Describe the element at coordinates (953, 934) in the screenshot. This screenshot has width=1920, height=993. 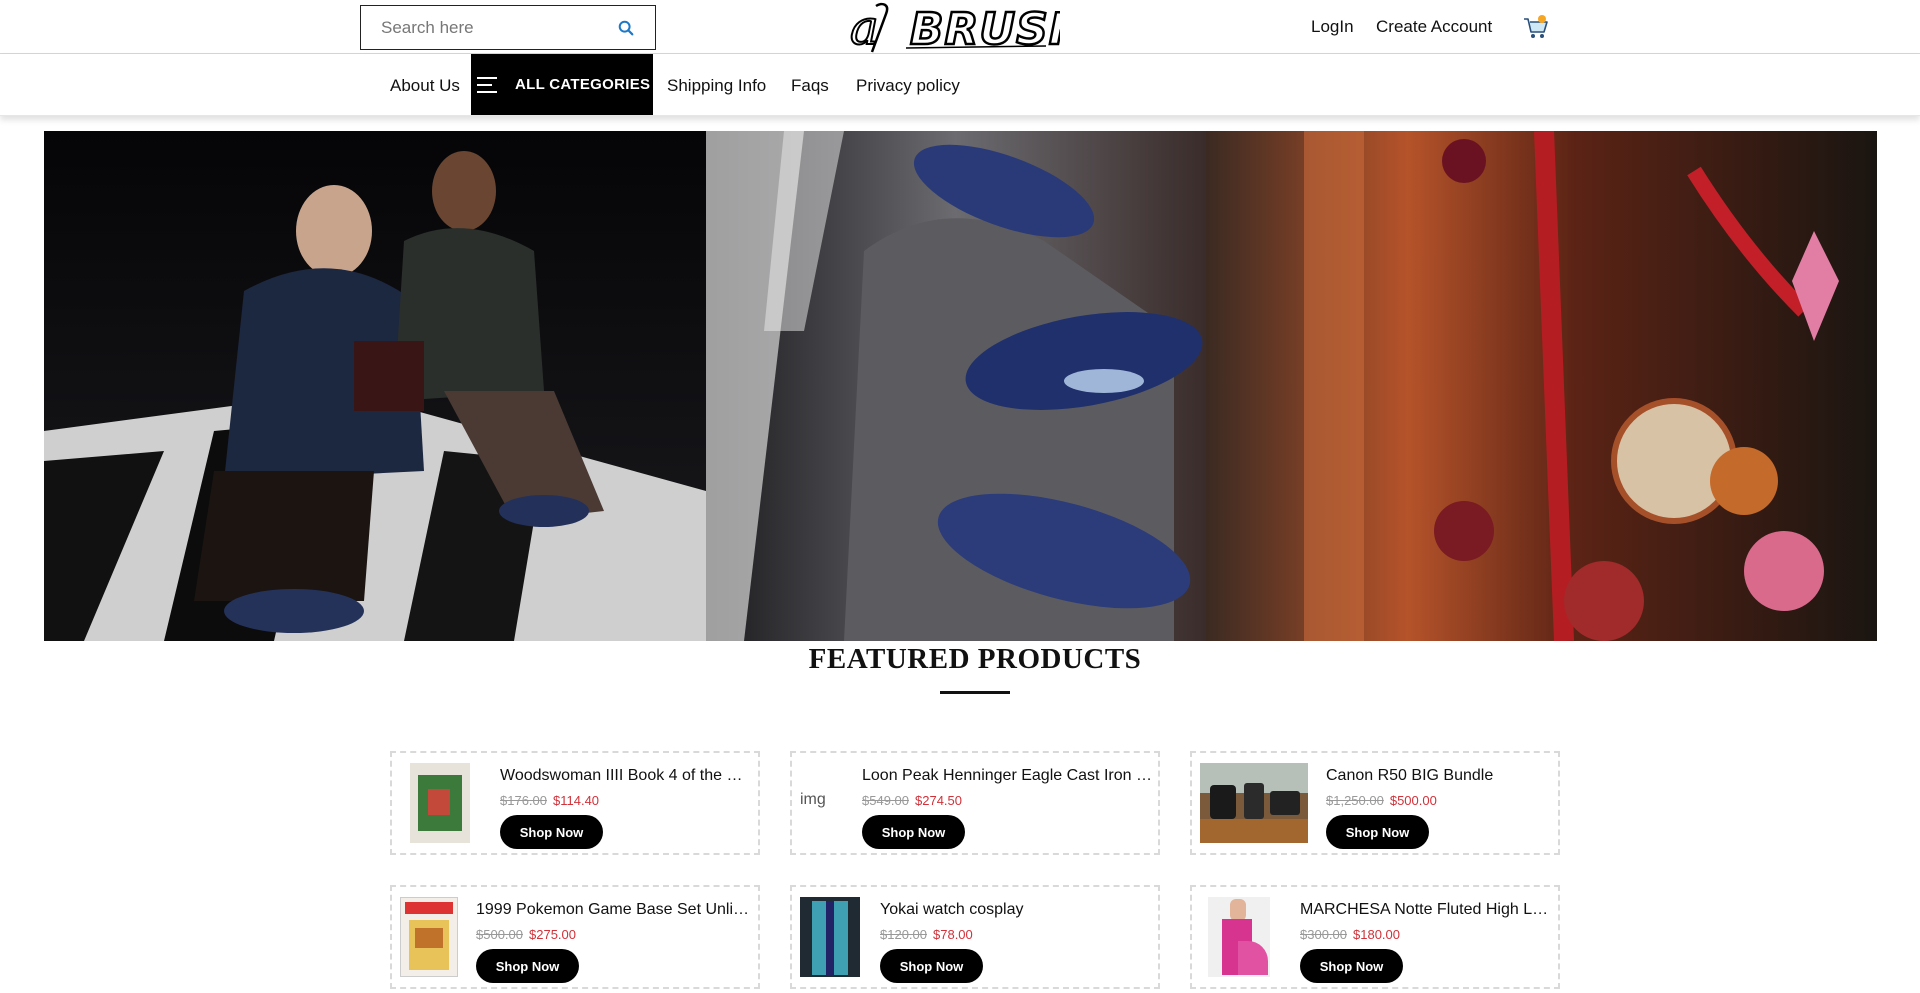
I see `sale-price: $78.00` at that location.